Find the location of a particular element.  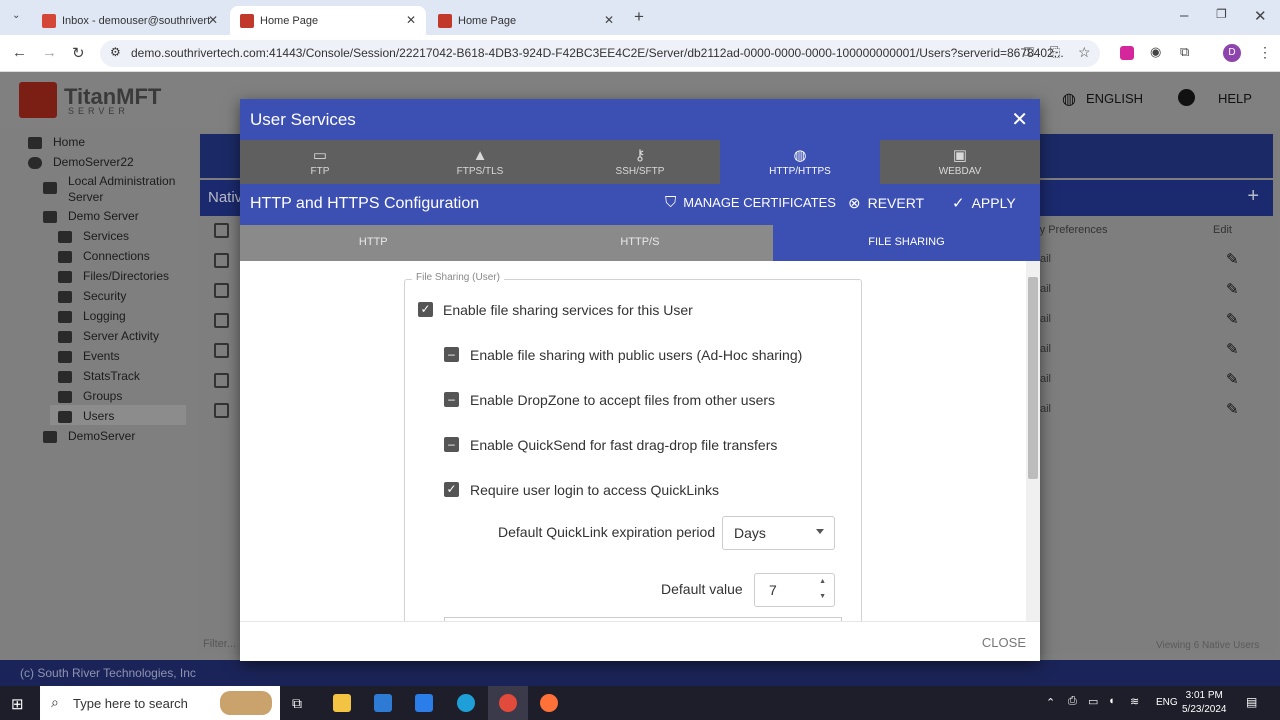

sidebar-item-home: Home is located at coordinates (69, 142).